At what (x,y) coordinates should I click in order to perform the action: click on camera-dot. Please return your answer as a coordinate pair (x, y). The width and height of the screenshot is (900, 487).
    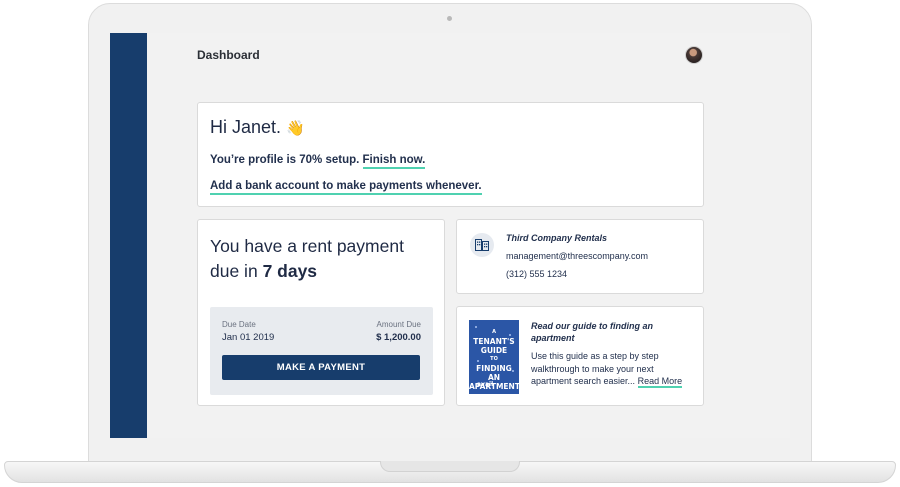
    Looking at the image, I should click on (449, 18).